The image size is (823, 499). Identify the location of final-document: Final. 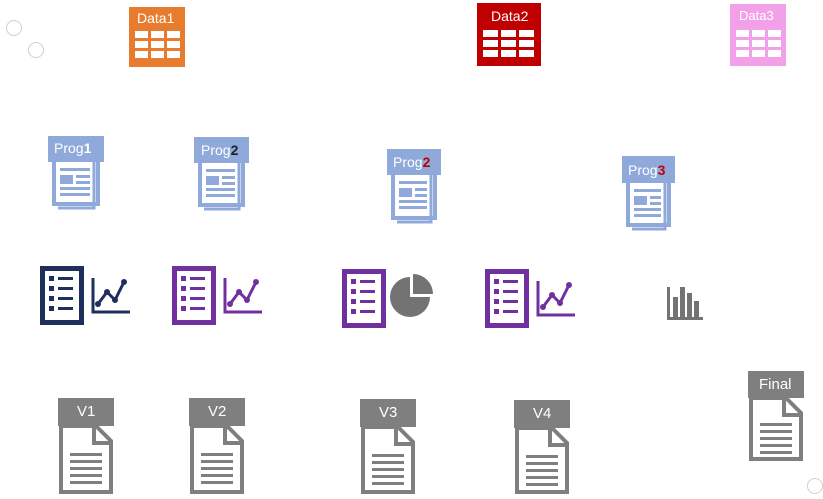
(776, 416).